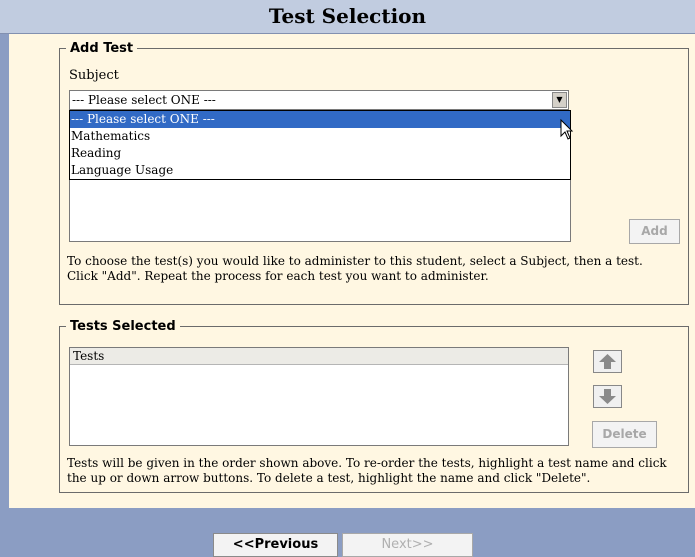 The image size is (695, 557). I want to click on add-test-legend: Add Test, so click(102, 48).